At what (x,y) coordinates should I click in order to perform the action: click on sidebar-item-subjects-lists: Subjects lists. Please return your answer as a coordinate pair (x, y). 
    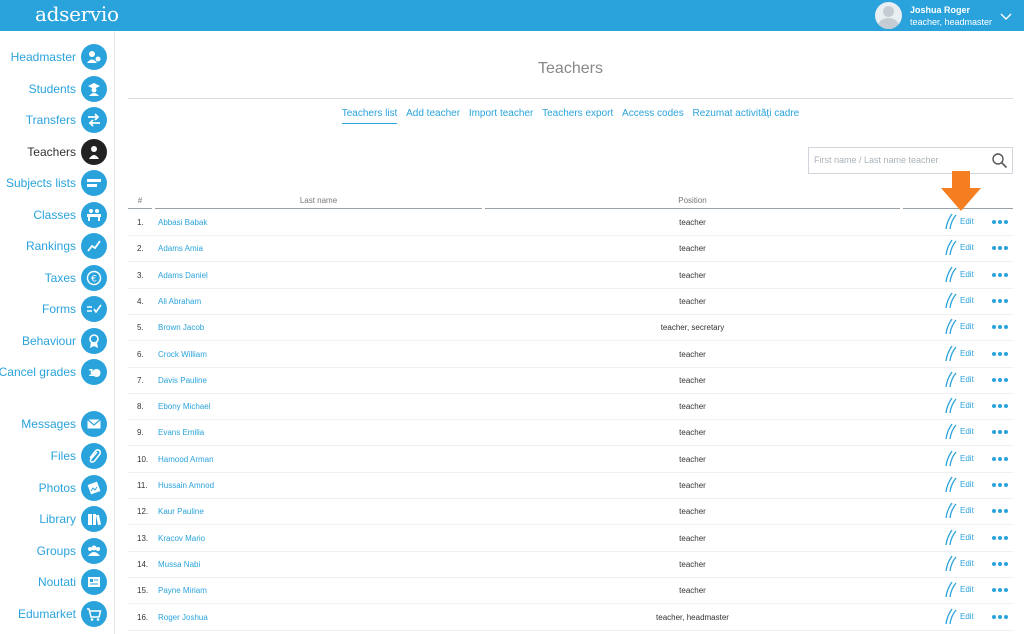
    Looking at the image, I should click on (57, 183).